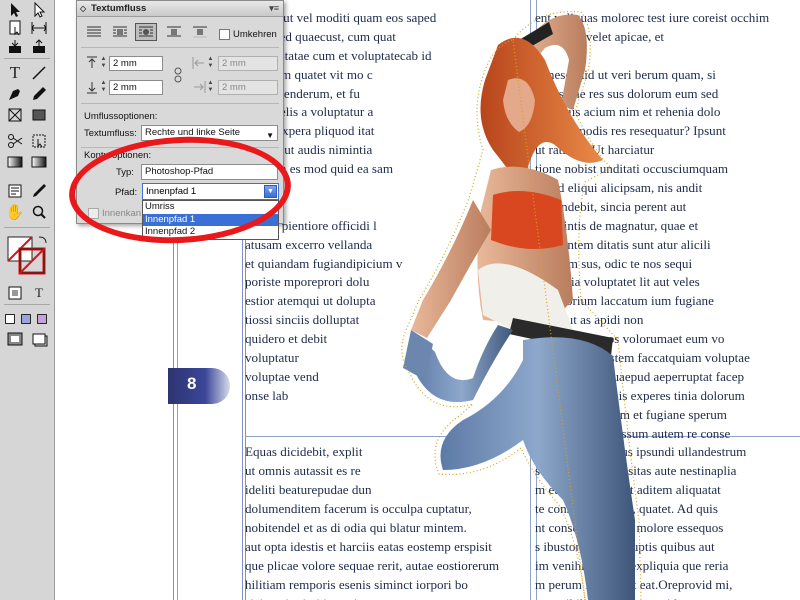 Image resolution: width=800 pixels, height=600 pixels. What do you see at coordinates (200, 32) in the screenshot?
I see `jump-to-next-column-button` at bounding box center [200, 32].